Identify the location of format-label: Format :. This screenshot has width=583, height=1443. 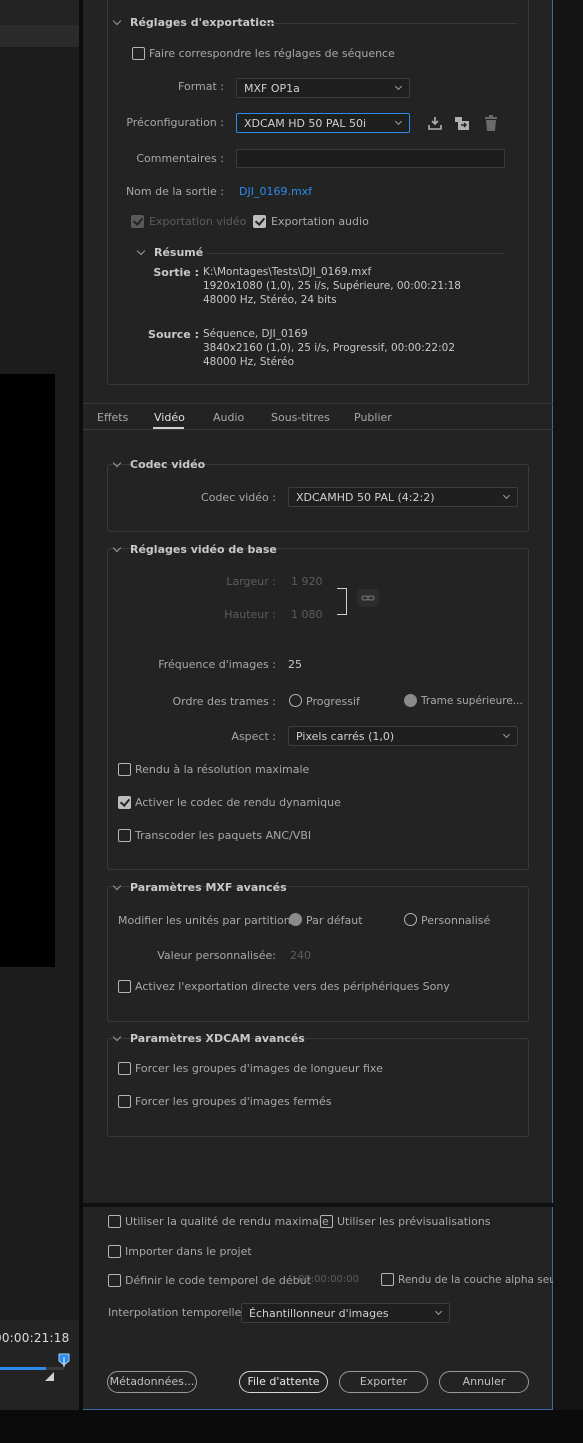
(201, 86).